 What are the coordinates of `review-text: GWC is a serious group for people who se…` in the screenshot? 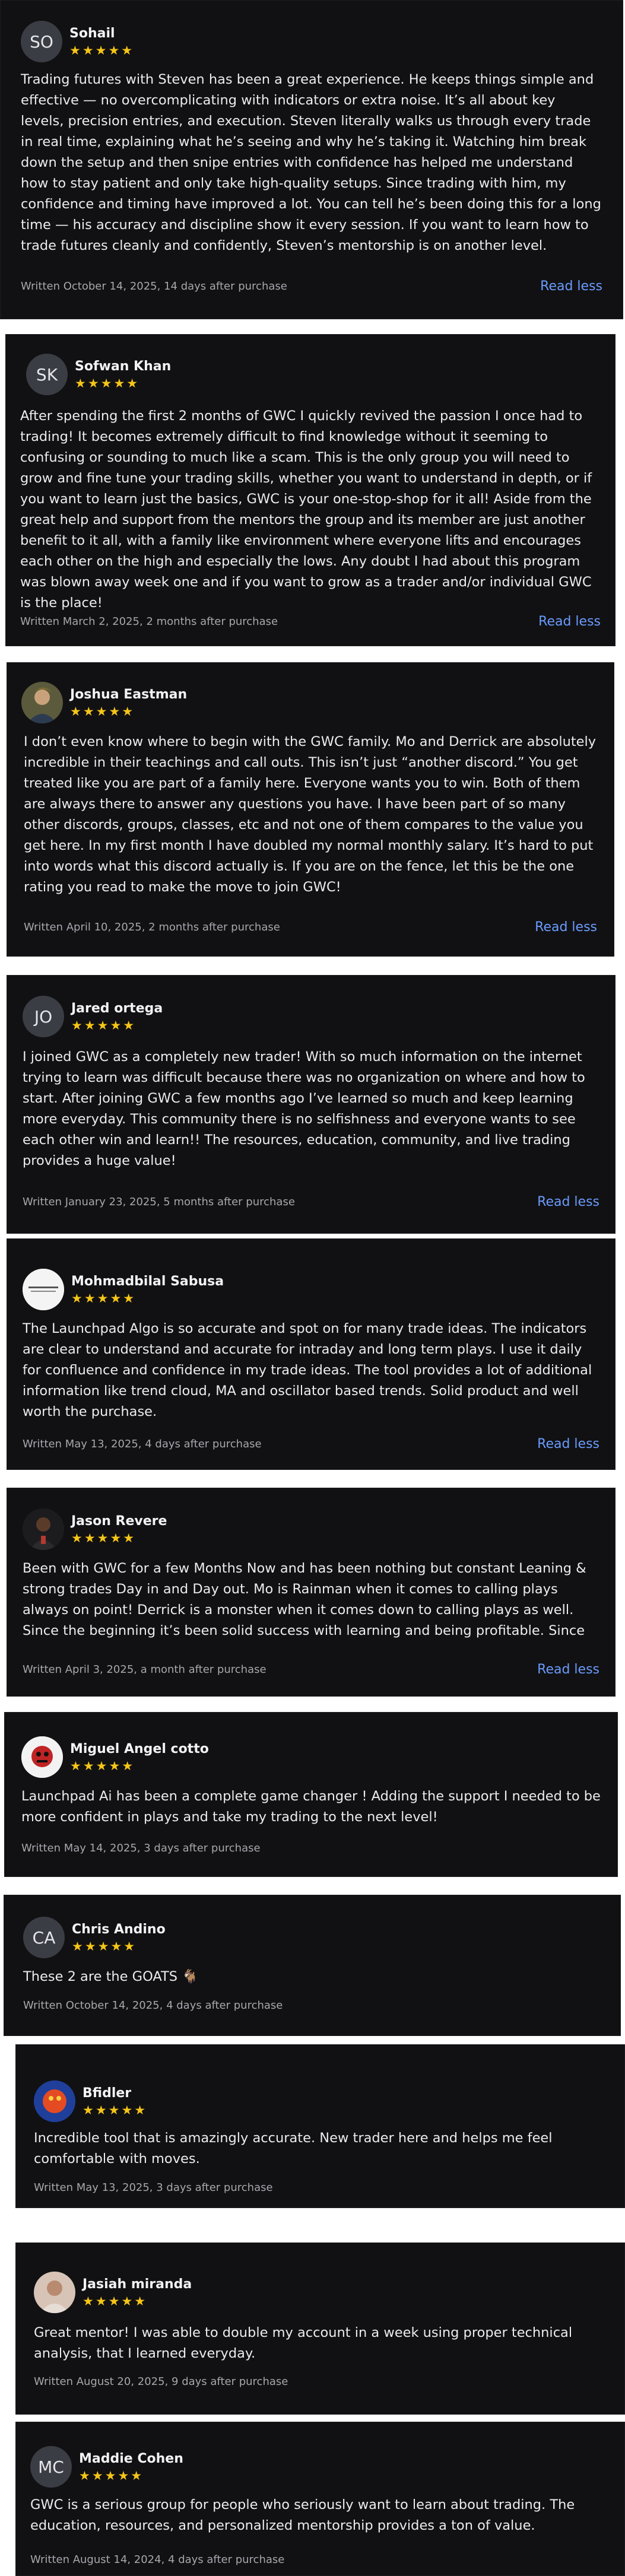 It's located at (302, 2515).